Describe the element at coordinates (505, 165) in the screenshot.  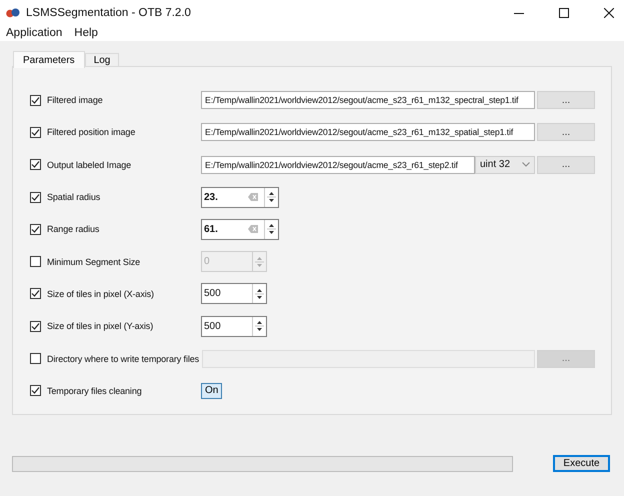
I see `pixel-type-dropdown: uint 32` at that location.